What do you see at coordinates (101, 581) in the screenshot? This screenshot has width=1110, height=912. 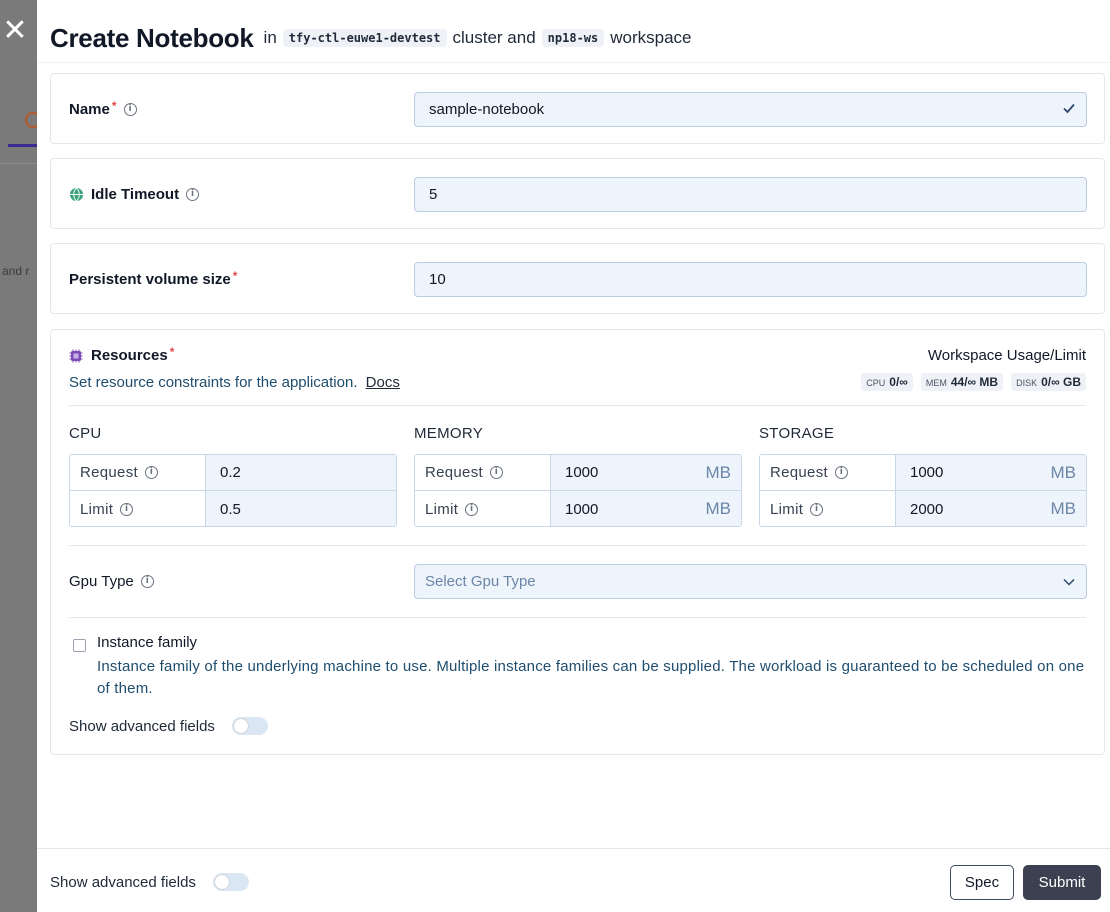 I see `gpu-type-label-text: Gpu Type` at bounding box center [101, 581].